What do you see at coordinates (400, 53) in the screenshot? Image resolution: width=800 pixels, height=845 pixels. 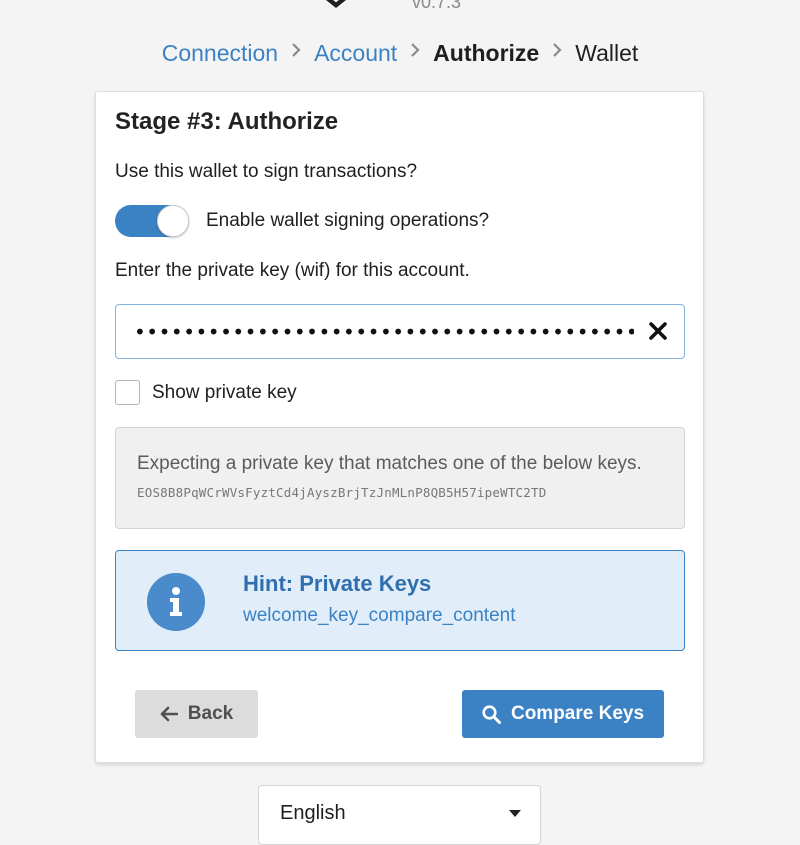 I see `breadcrumb: Connection Account Authorize Wallet` at bounding box center [400, 53].